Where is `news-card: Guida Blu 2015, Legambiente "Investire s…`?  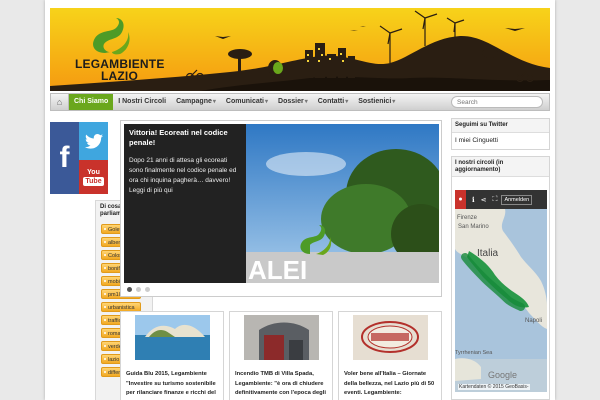 news-card: Guida Blu 2015, Legambiente "Investire s… is located at coordinates (172, 355).